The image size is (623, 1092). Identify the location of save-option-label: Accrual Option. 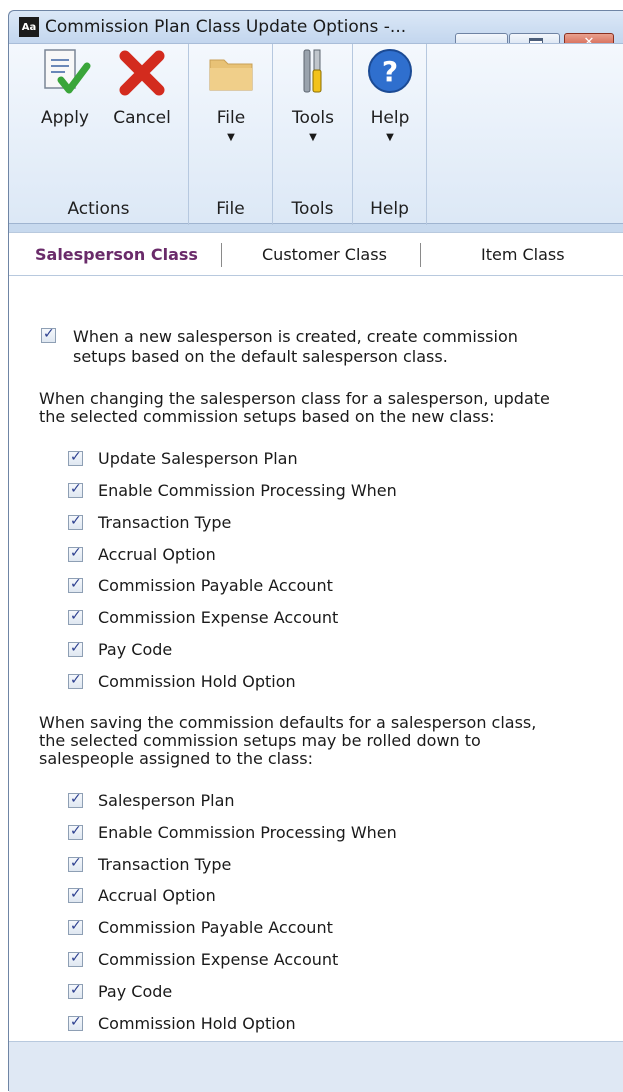
(157, 895).